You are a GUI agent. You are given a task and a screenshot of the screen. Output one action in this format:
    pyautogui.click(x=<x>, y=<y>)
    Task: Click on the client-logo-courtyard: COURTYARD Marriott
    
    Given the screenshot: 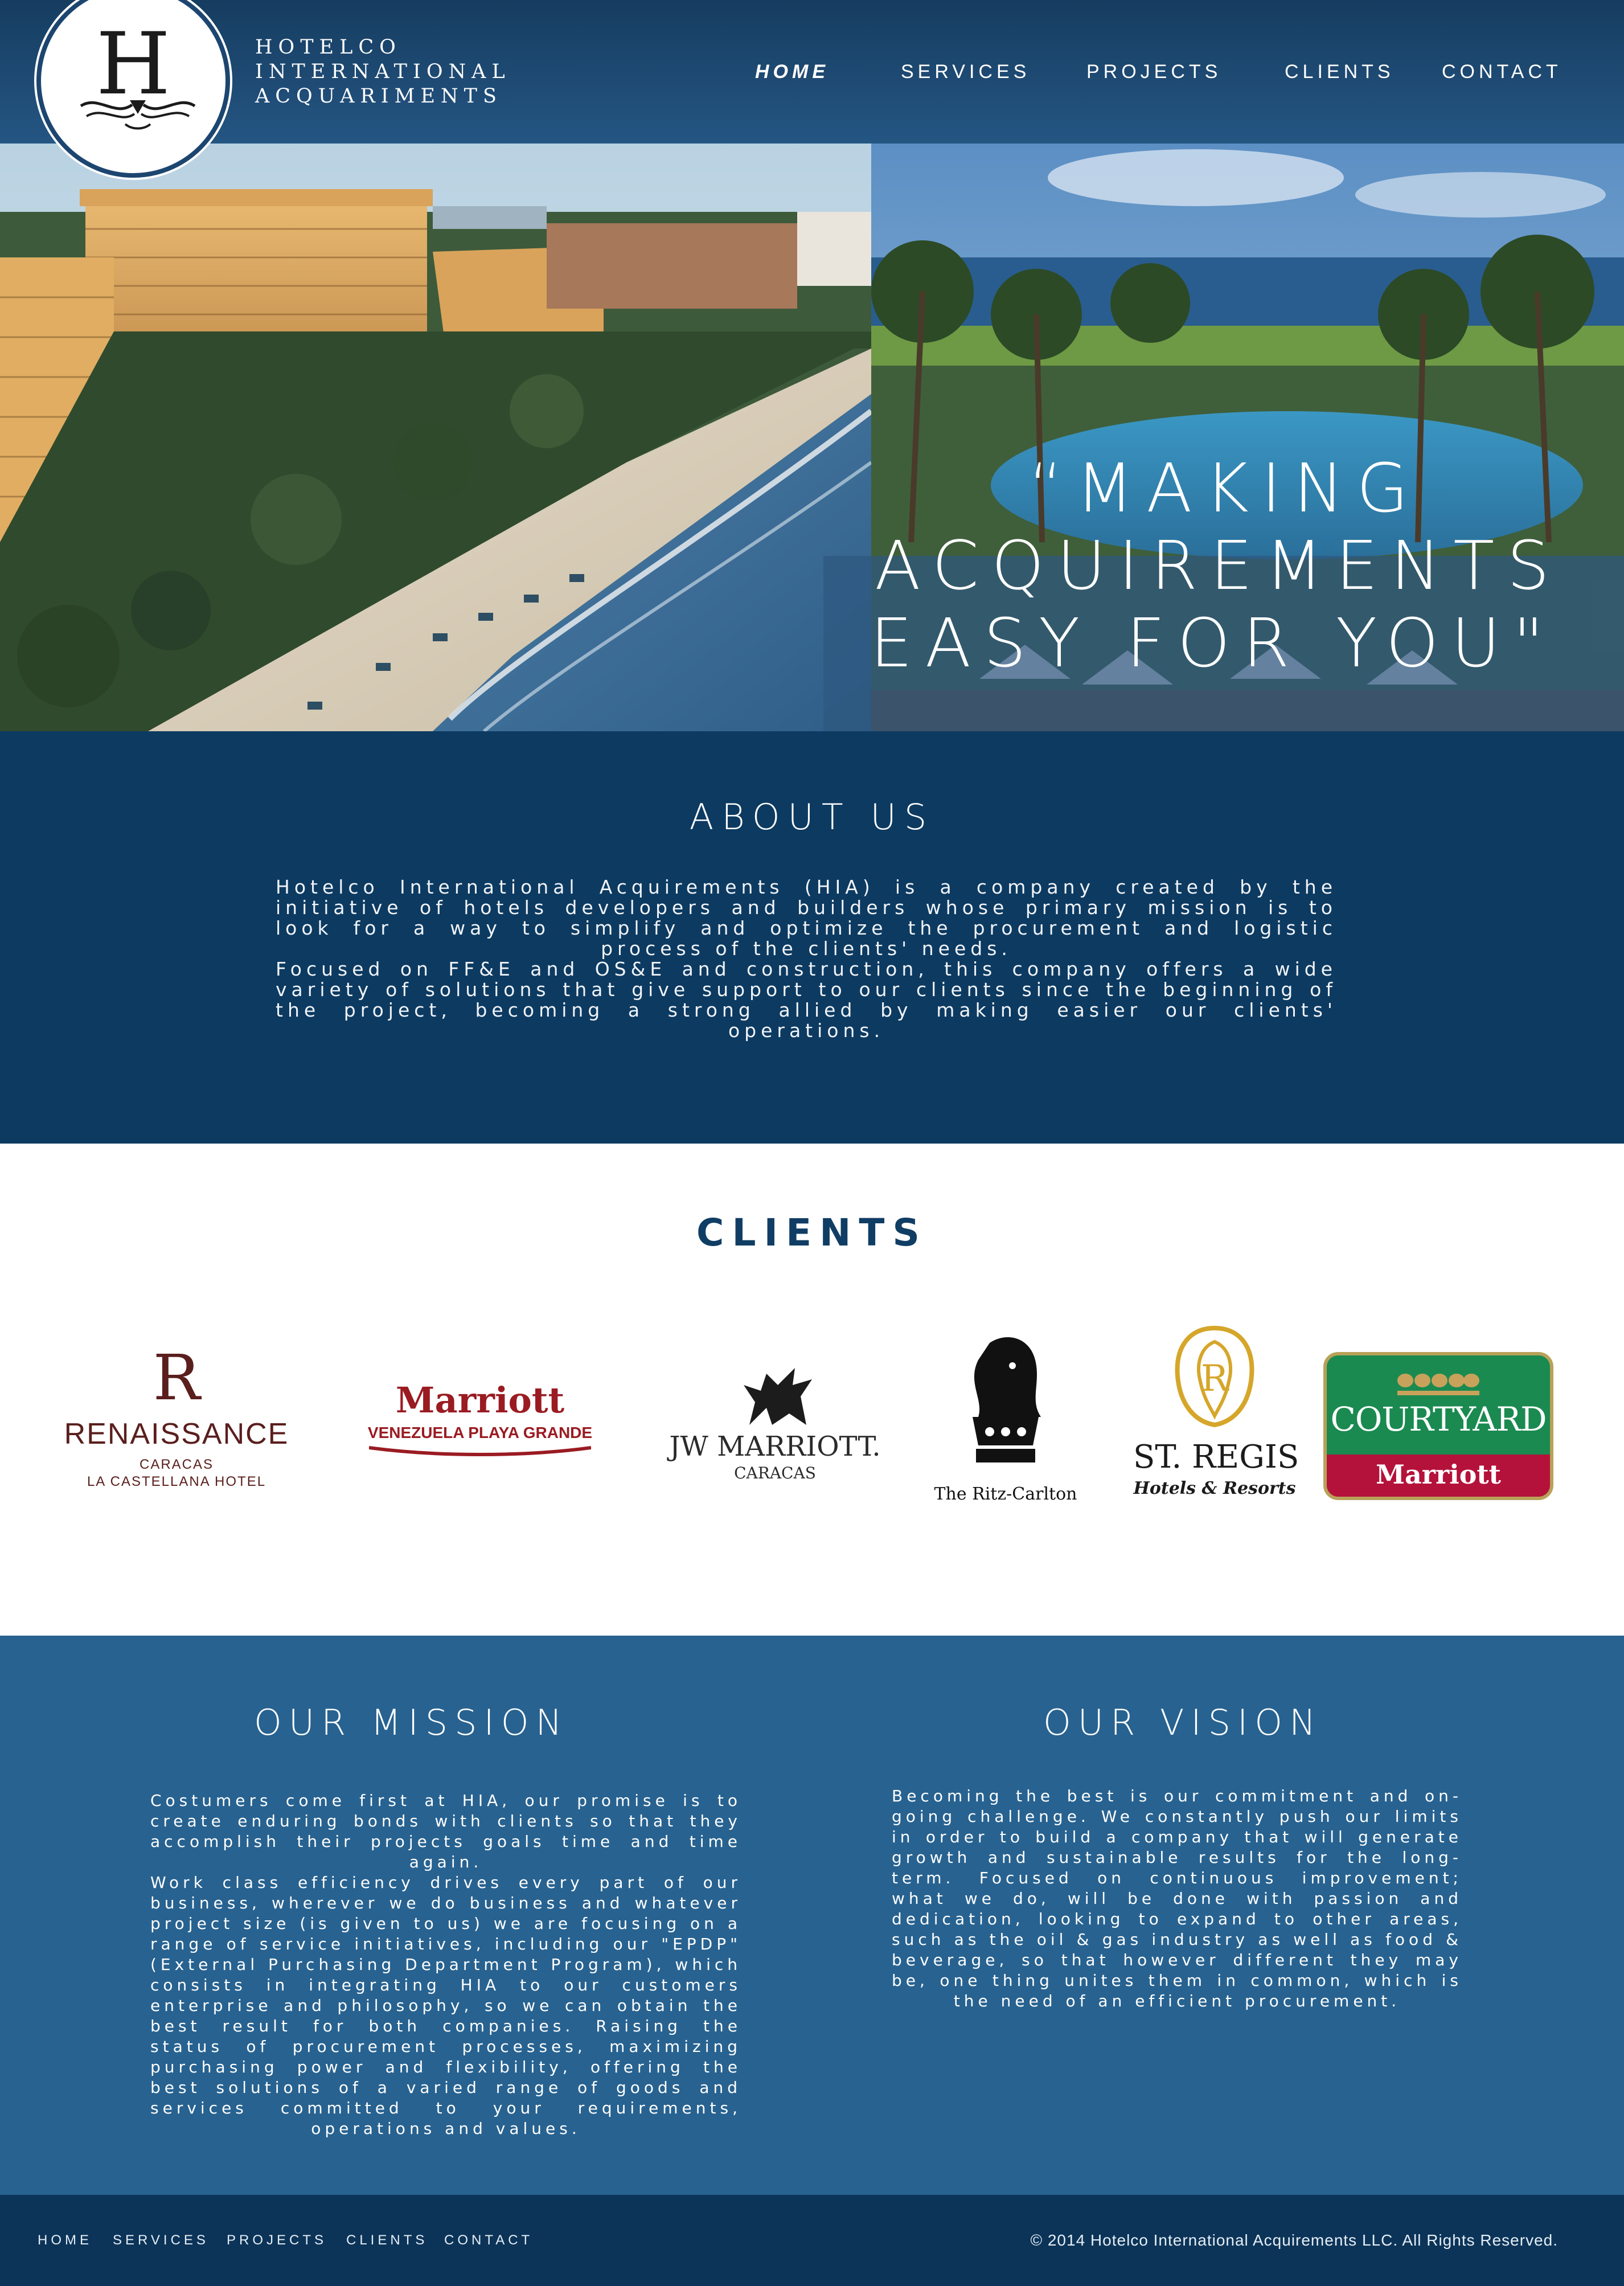 What is the action you would take?
    pyautogui.click(x=1438, y=1426)
    